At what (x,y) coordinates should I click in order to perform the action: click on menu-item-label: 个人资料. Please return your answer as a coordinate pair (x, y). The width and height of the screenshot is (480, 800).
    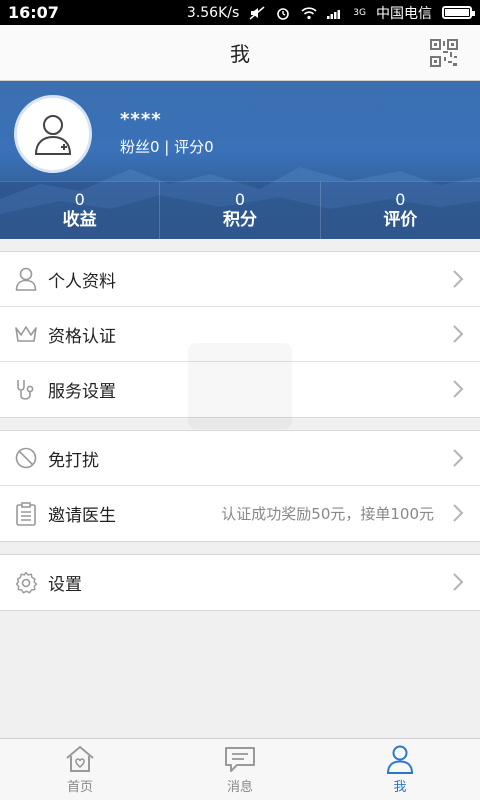
    Looking at the image, I should click on (82, 281).